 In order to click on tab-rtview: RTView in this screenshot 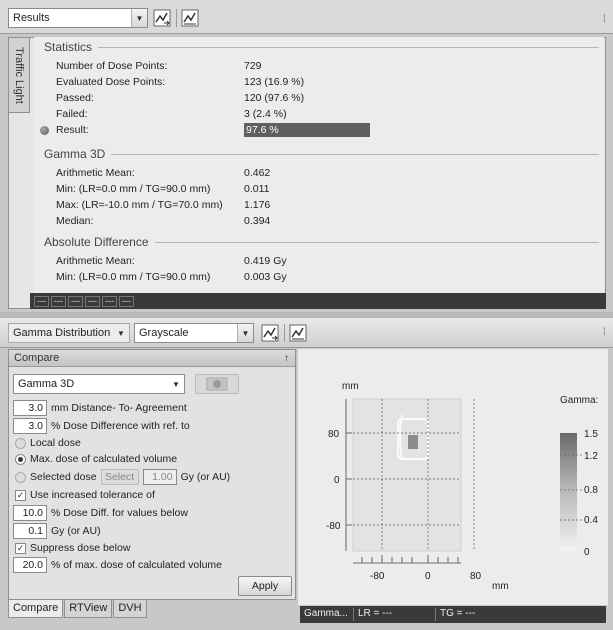, I will do `click(88, 609)`.